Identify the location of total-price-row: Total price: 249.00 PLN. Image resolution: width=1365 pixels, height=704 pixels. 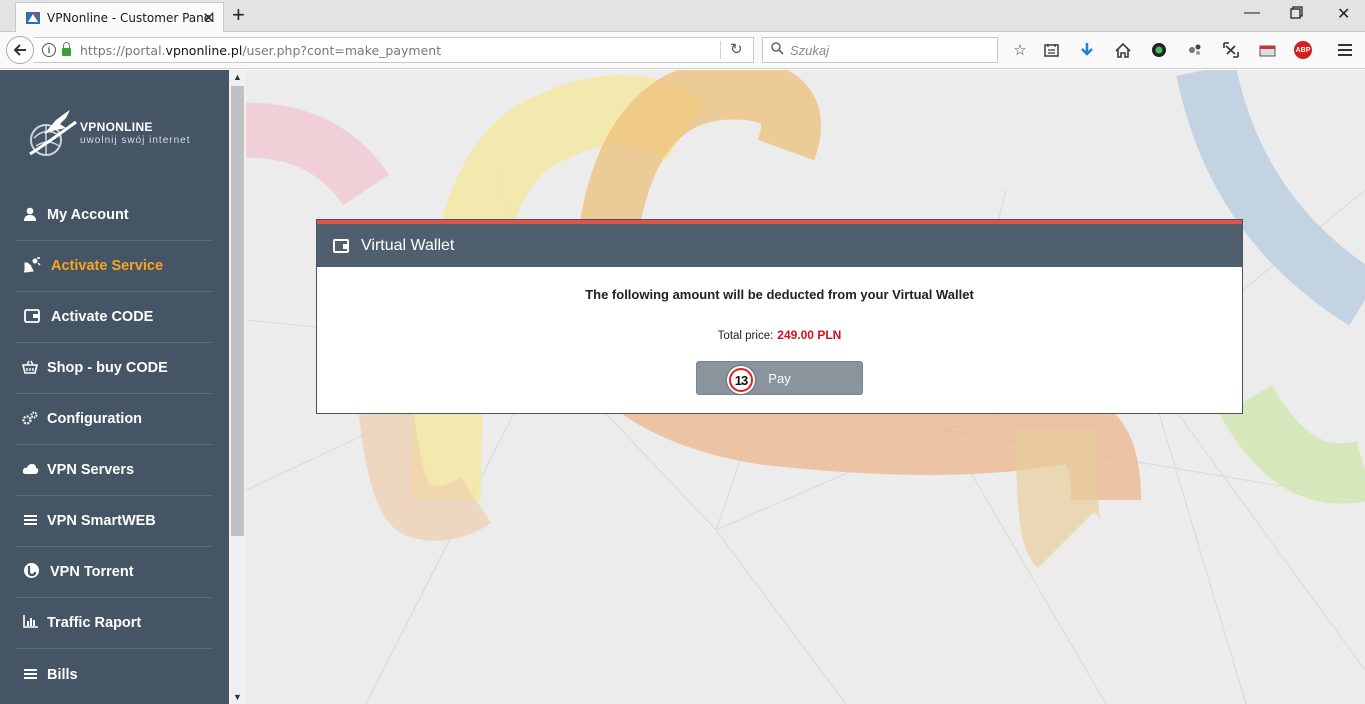
(779, 335).